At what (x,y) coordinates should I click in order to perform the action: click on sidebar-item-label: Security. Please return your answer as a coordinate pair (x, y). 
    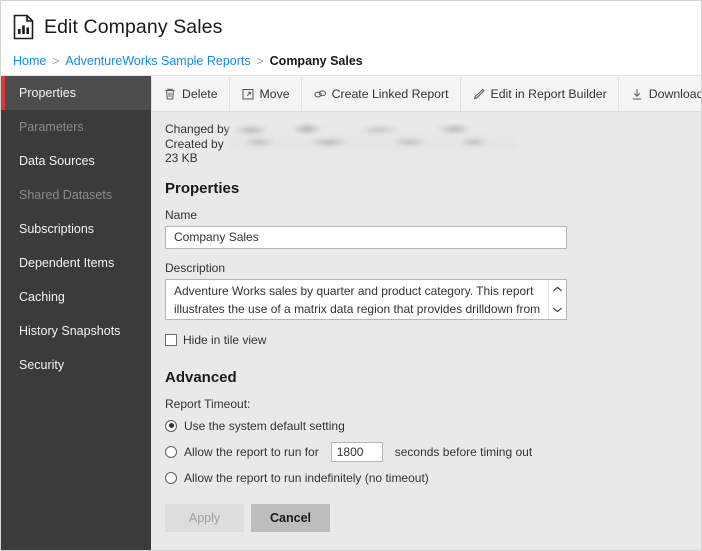
    Looking at the image, I should click on (42, 365).